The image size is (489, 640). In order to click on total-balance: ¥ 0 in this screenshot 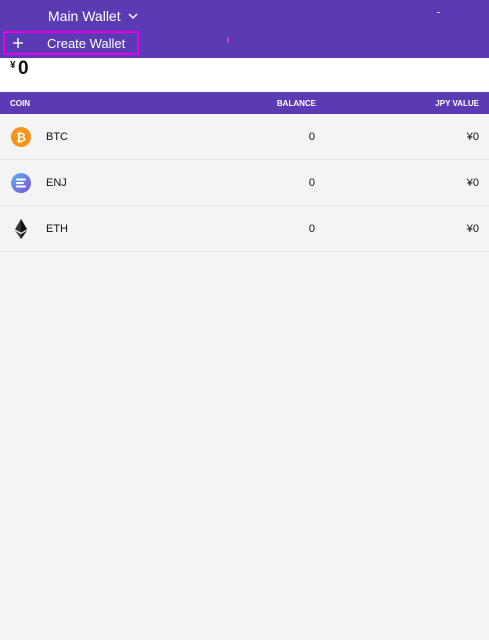, I will do `click(244, 75)`.